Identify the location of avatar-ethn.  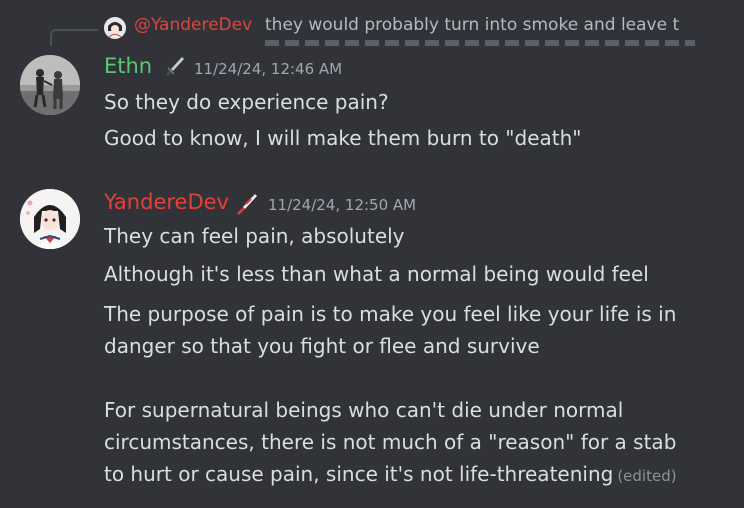
(50, 85).